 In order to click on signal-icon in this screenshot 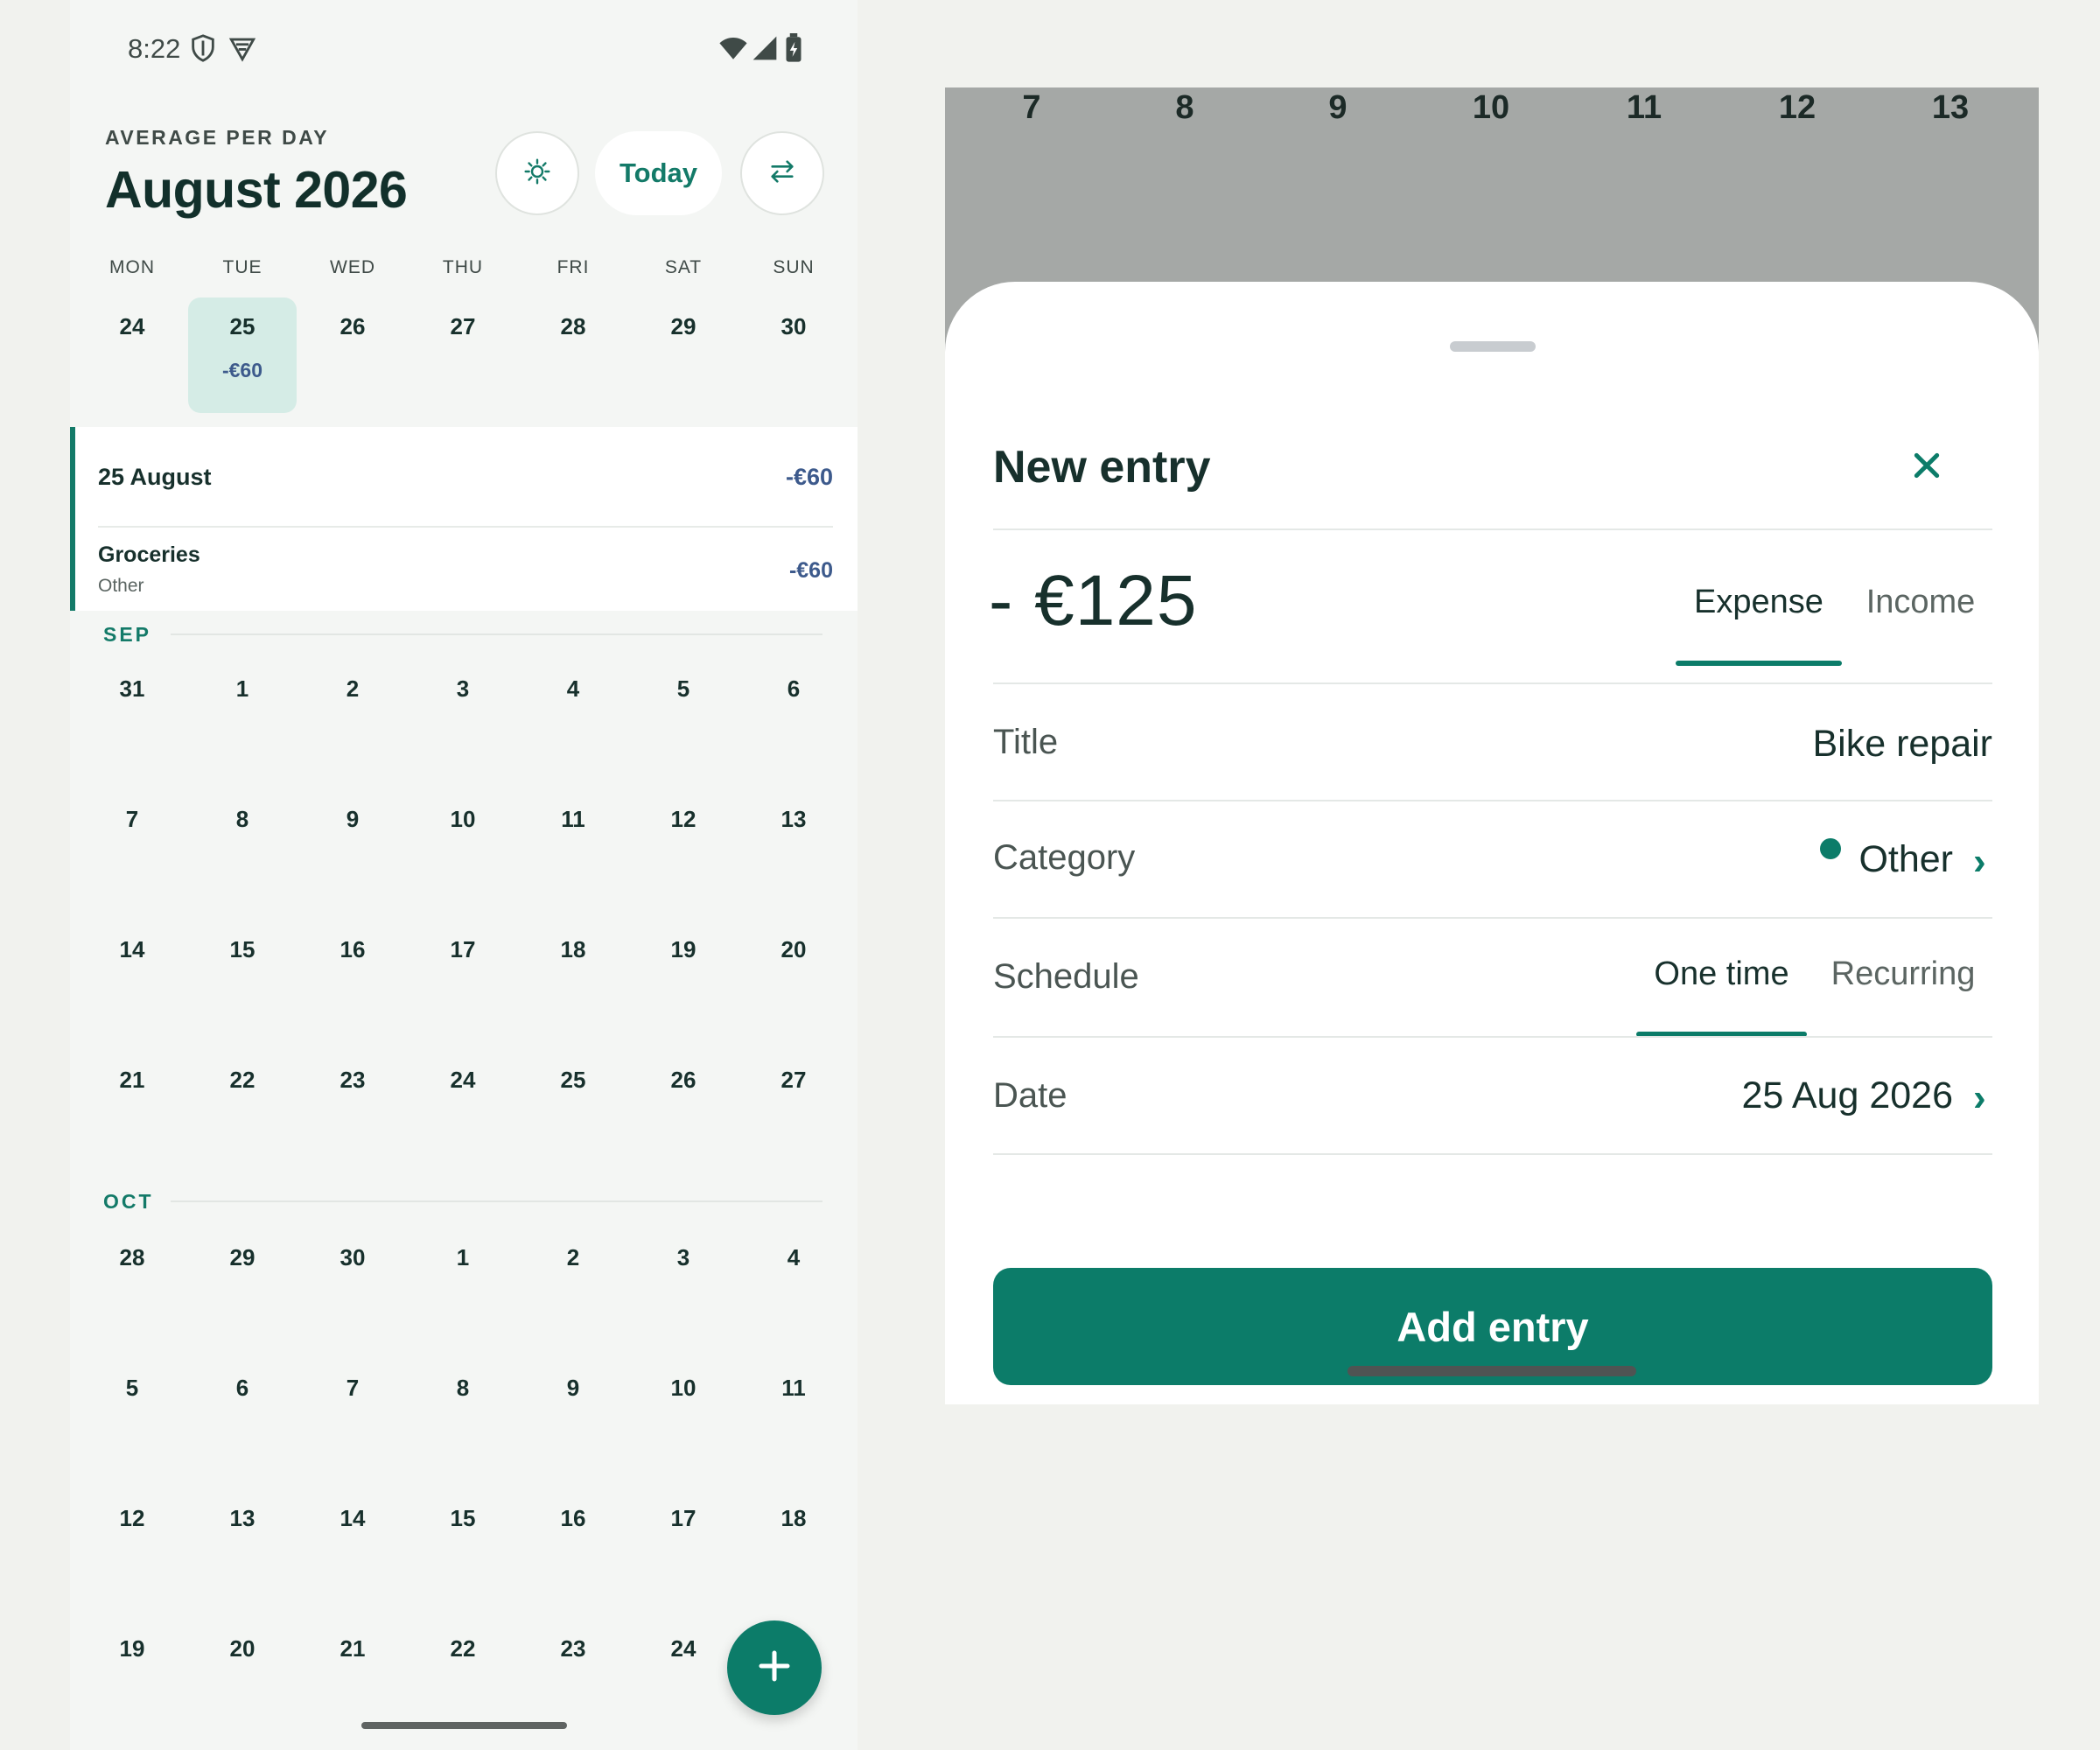, I will do `click(765, 48)`.